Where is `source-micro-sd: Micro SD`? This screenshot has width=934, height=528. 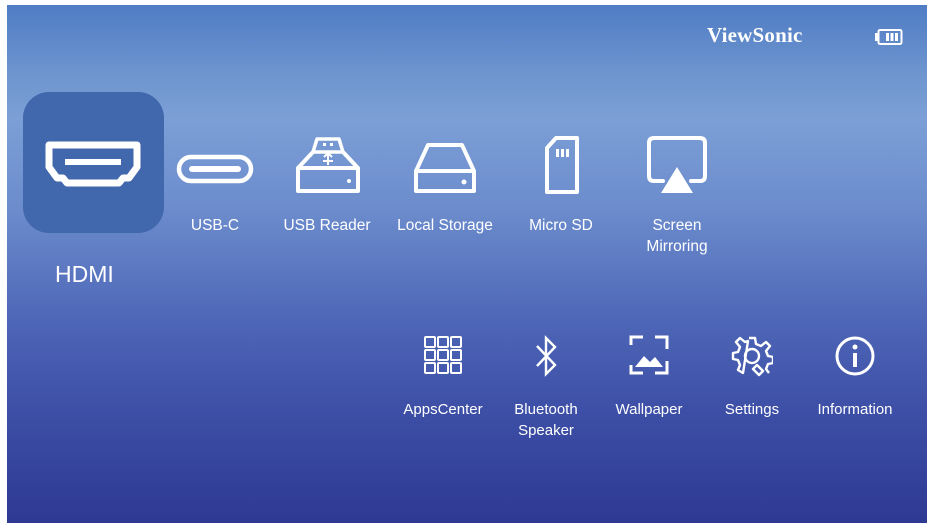
source-micro-sd: Micro SD is located at coordinates (561, 184).